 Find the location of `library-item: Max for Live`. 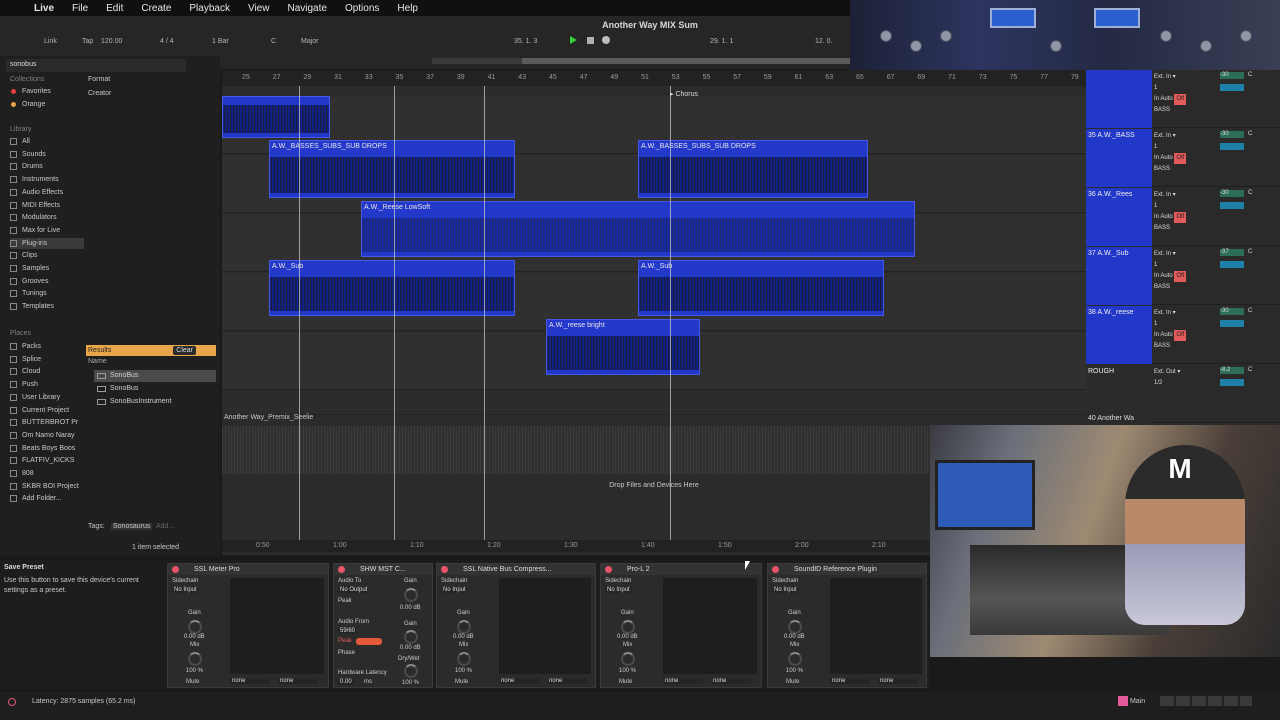

library-item: Max for Live is located at coordinates (47, 230).